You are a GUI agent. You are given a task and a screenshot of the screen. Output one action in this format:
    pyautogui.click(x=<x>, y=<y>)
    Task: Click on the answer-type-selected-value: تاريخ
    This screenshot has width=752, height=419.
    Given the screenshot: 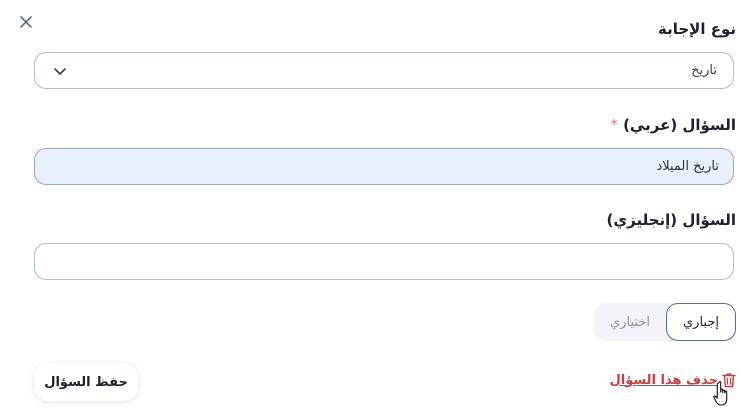 What is the action you would take?
    pyautogui.click(x=704, y=70)
    